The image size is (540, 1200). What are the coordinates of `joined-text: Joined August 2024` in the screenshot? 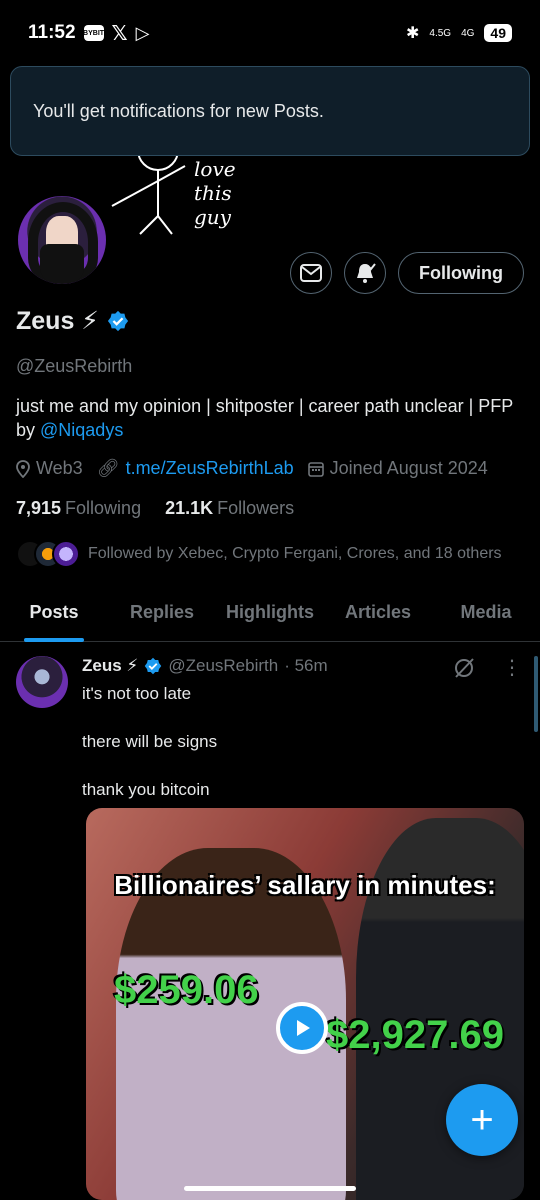 It's located at (408, 468).